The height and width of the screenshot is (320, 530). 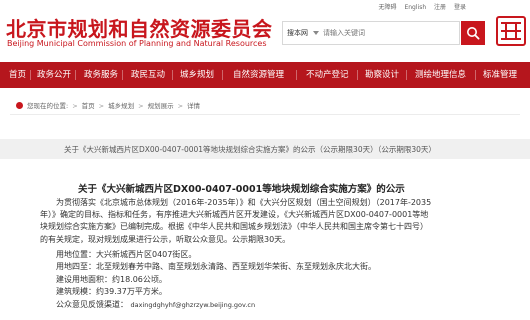 I want to click on land-area: 建设用地面积：约18.06公顷。, so click(x=111, y=279).